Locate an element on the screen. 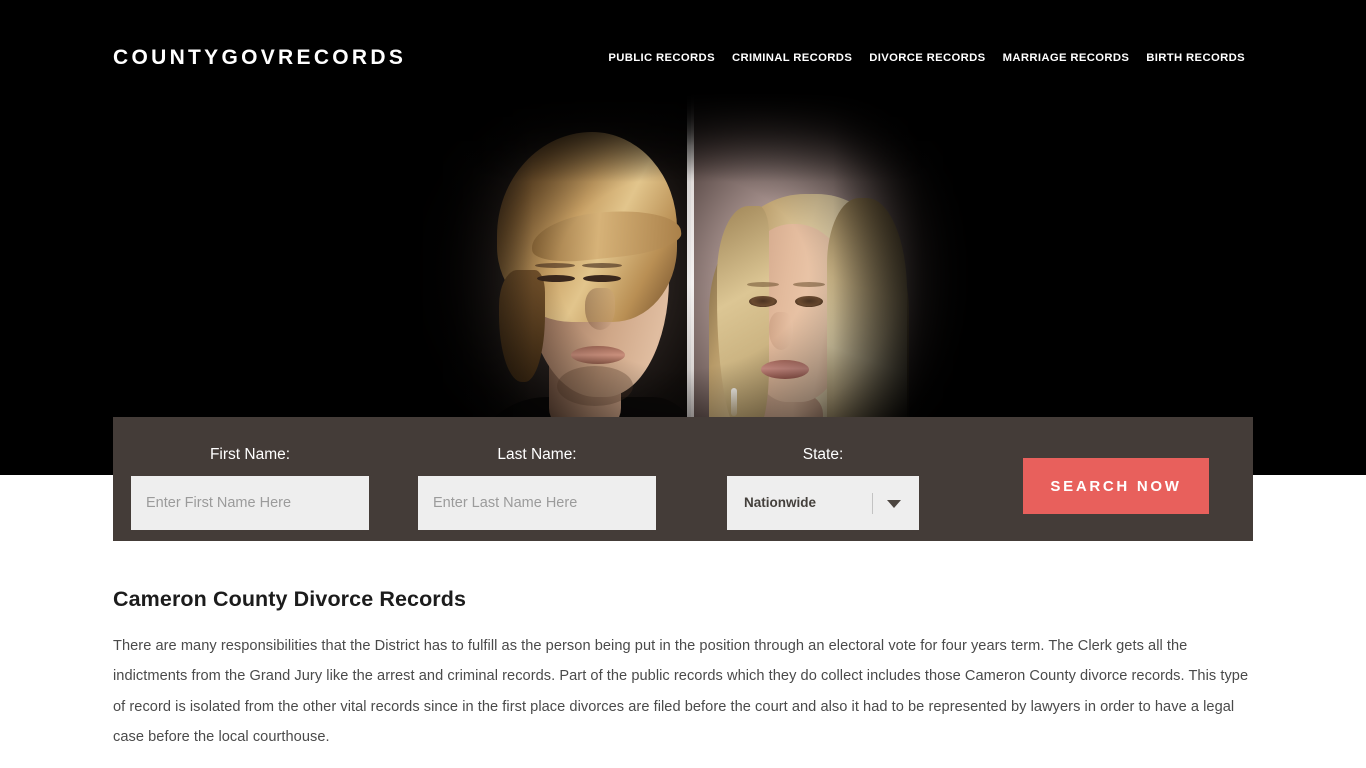 The width and height of the screenshot is (1366, 768). nav-item-criminal-records: CRIMINAL RECORDS is located at coordinates (792, 58).